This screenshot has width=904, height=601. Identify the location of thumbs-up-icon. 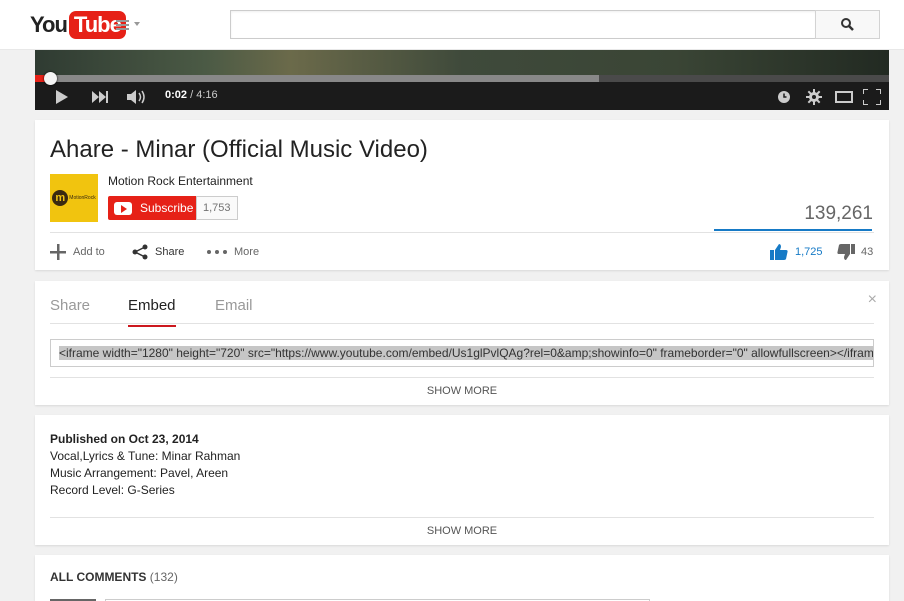
(779, 252).